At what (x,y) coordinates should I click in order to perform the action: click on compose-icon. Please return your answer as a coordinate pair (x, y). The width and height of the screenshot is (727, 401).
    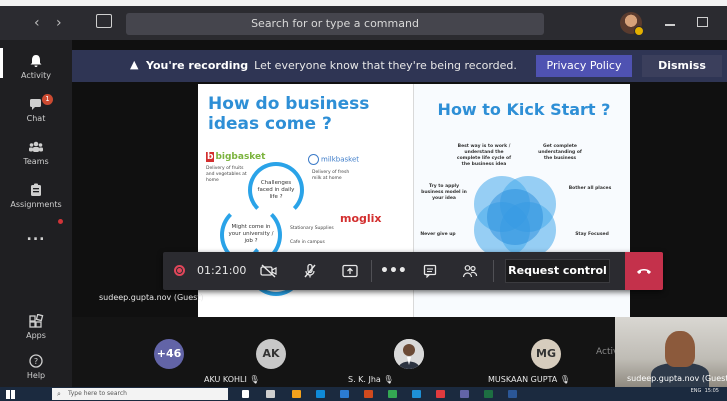
    Looking at the image, I should click on (104, 21).